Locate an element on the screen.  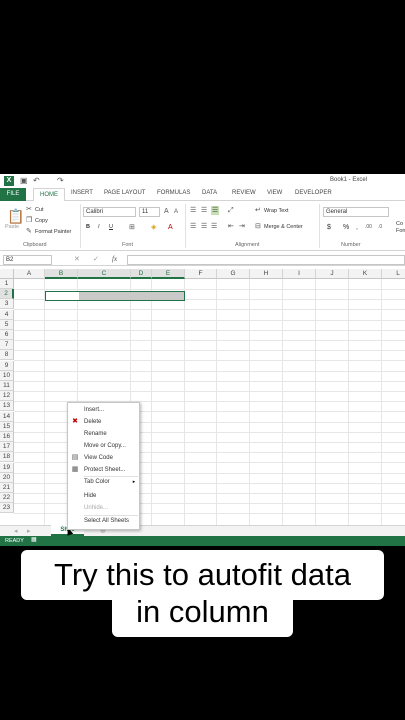
row-header-6: 6 is located at coordinates (7, 335).